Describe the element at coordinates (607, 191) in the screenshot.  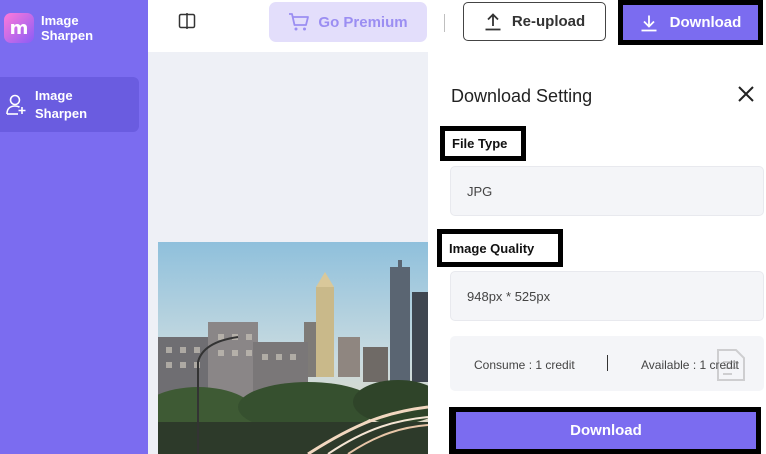
I see `file-type-field: JPG` at that location.